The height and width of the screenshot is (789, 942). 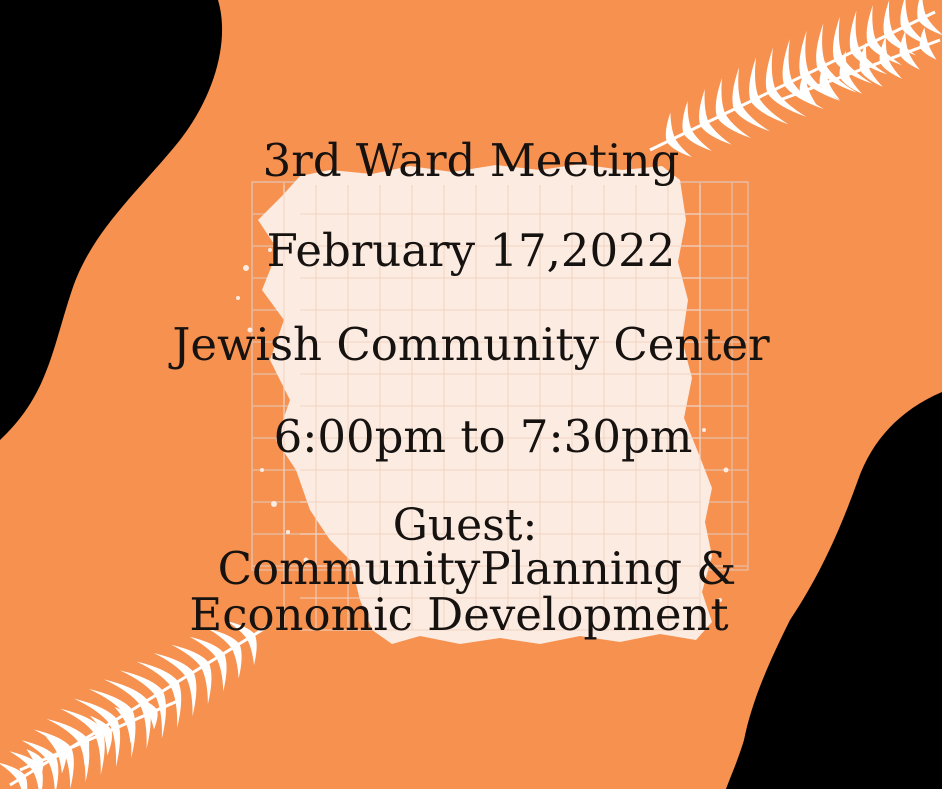 I want to click on guest-name-line1: CommunityPlanning &, so click(x=477, y=568).